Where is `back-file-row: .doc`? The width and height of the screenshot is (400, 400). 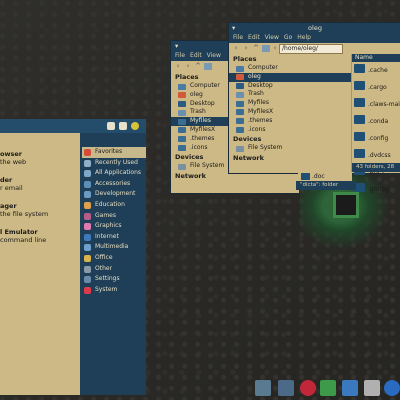
back-file-row: .doc is located at coordinates (325, 176).